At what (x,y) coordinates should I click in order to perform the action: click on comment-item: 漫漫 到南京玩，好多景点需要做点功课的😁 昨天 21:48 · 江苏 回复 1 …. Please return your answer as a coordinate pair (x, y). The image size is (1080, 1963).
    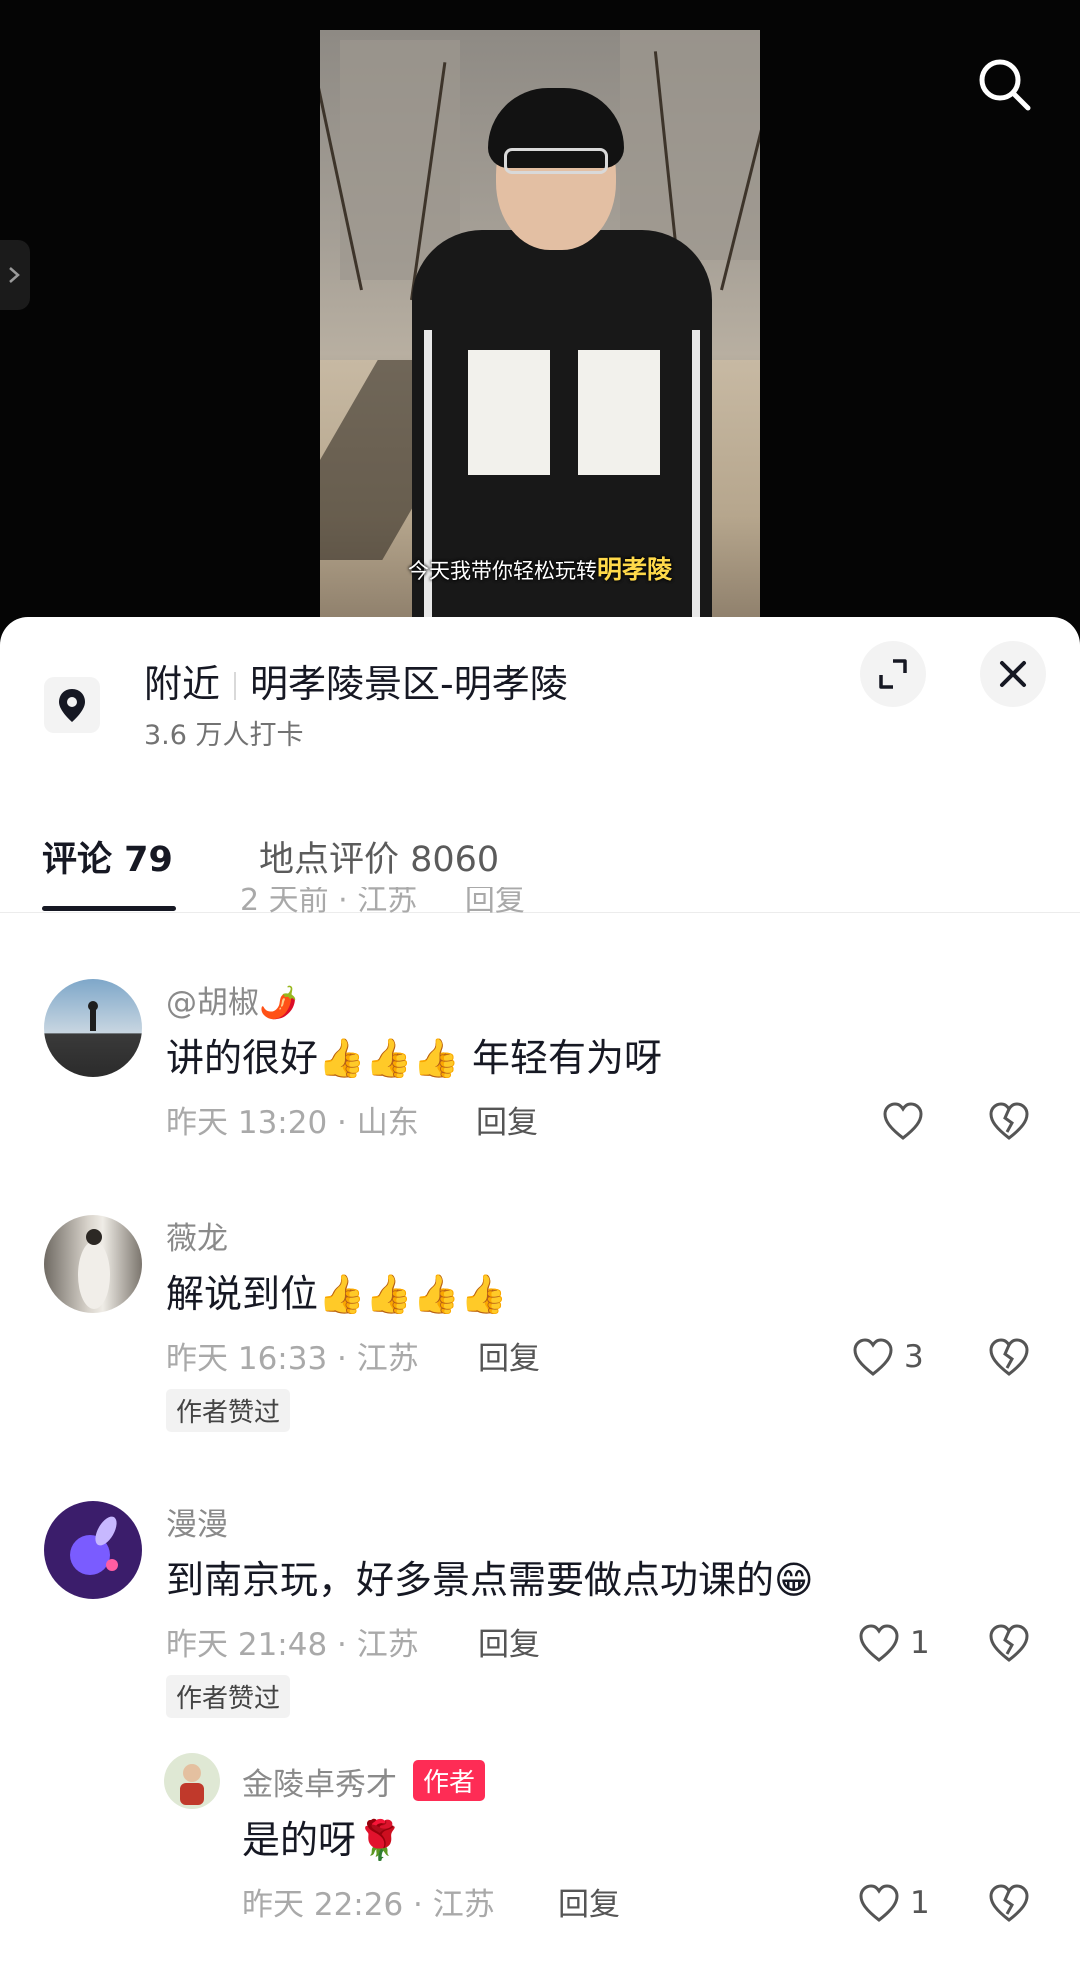
    Looking at the image, I should click on (540, 1606).